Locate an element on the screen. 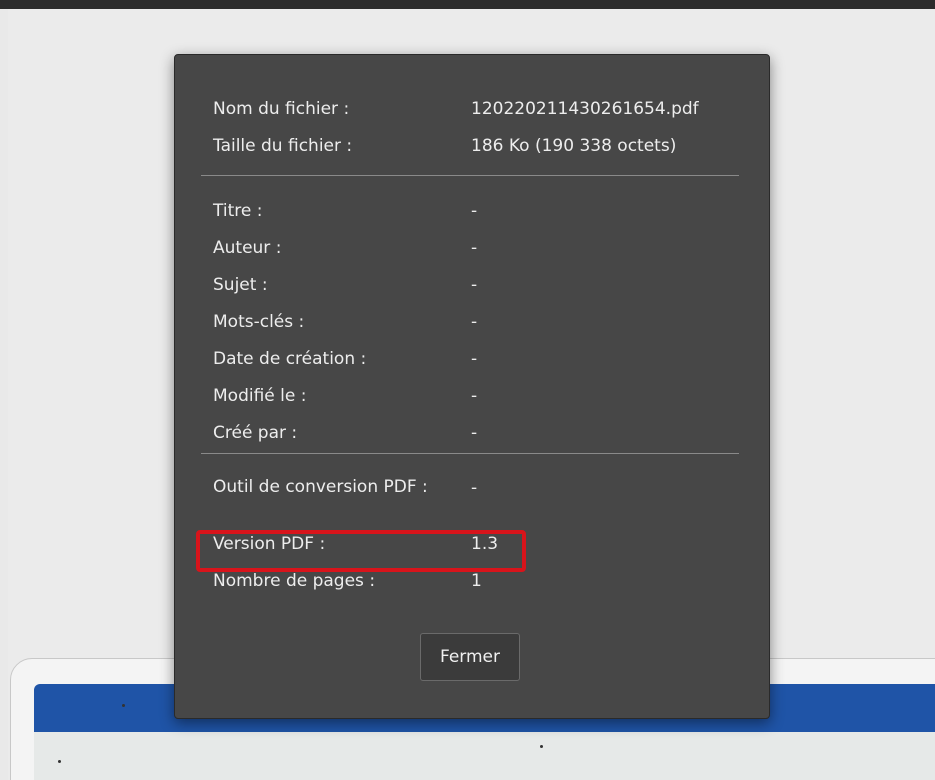  creator-value: - is located at coordinates (474, 433).